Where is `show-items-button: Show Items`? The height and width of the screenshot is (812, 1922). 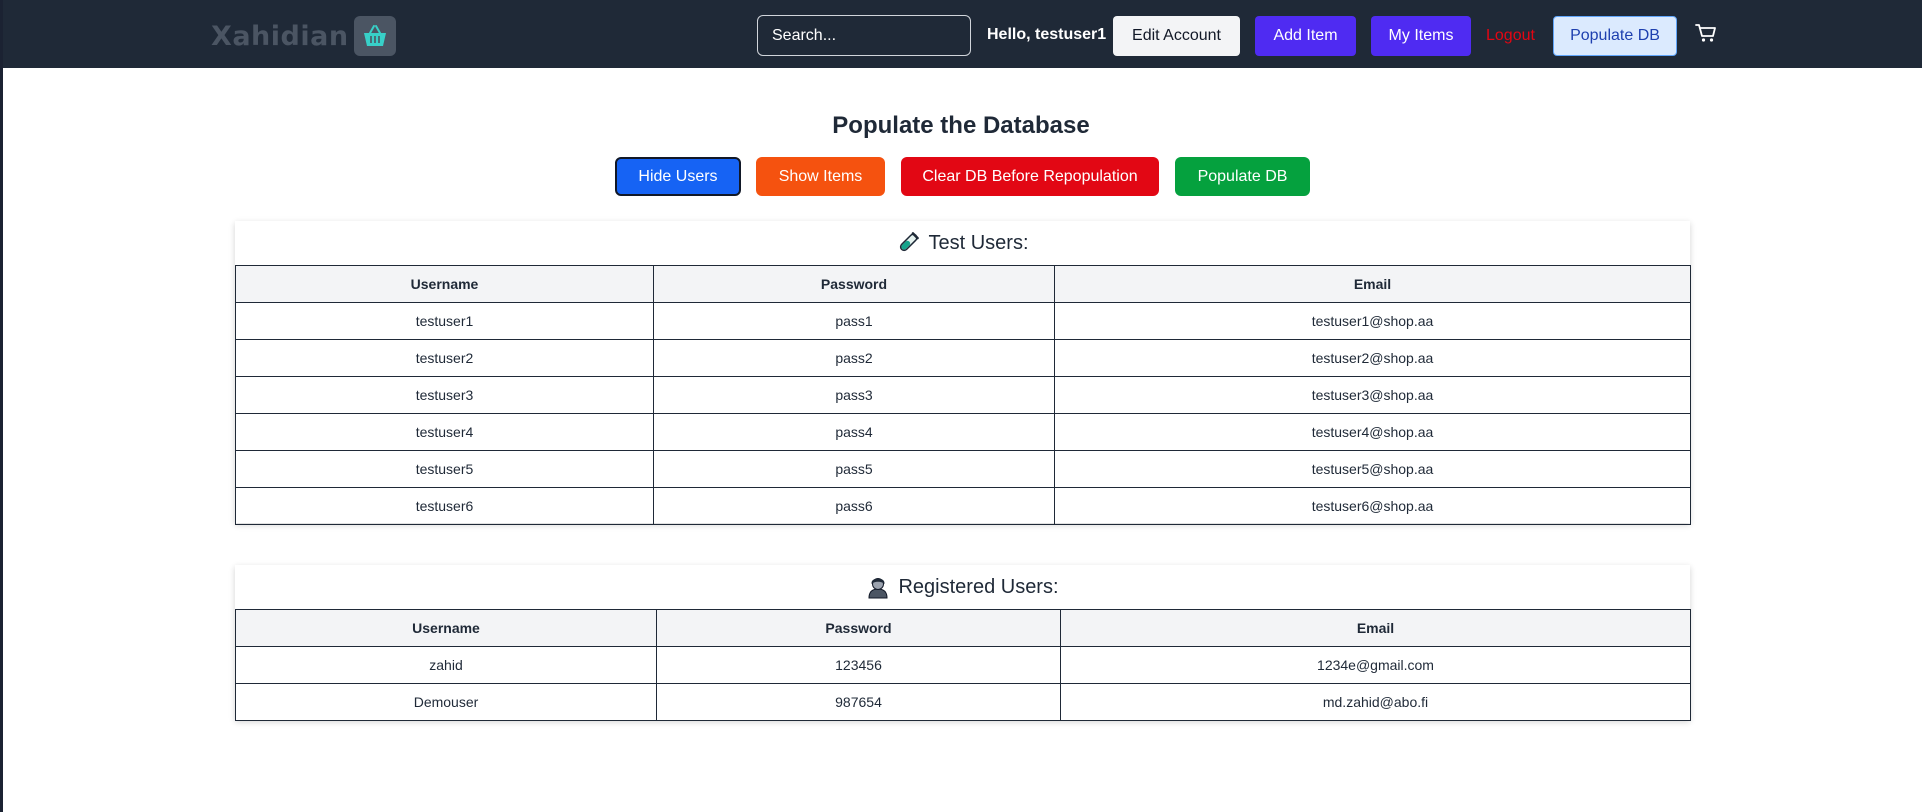
show-items-button: Show Items is located at coordinates (820, 176).